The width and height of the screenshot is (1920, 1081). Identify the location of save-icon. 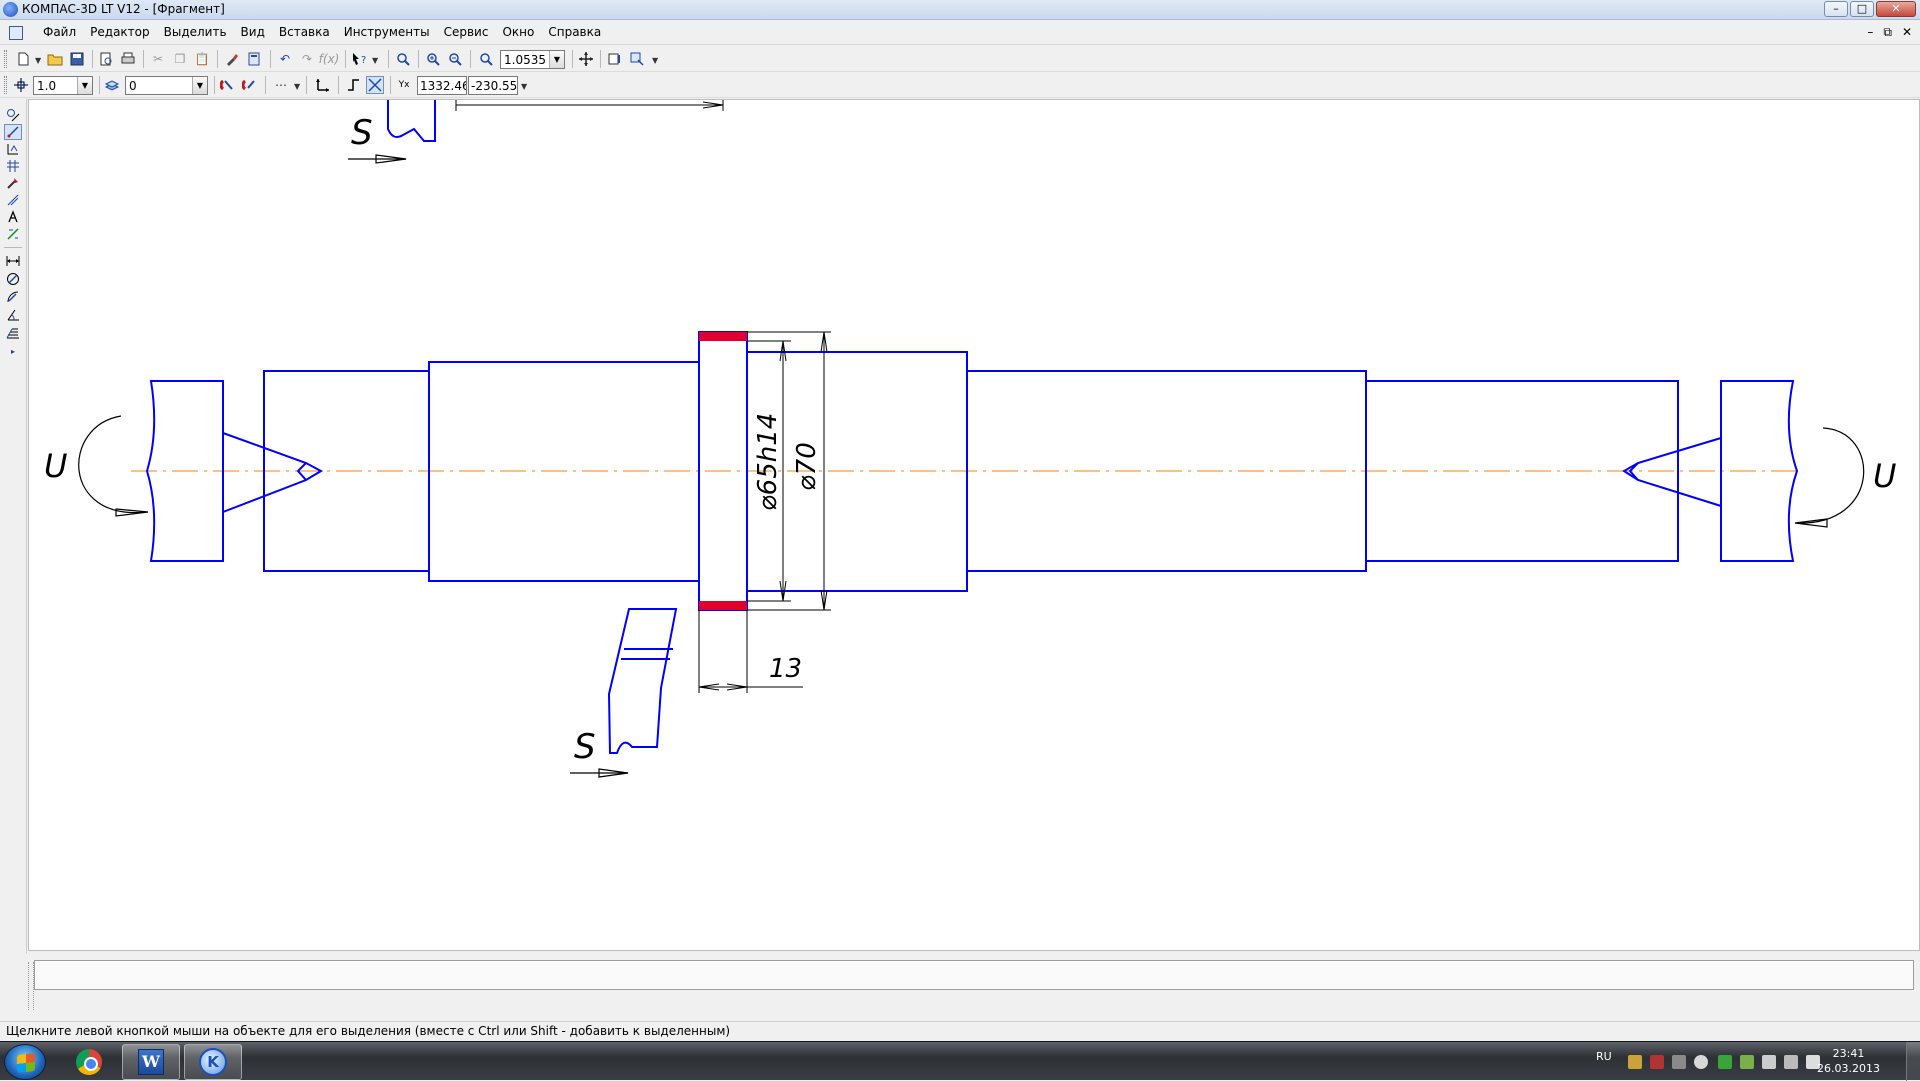
(77, 59).